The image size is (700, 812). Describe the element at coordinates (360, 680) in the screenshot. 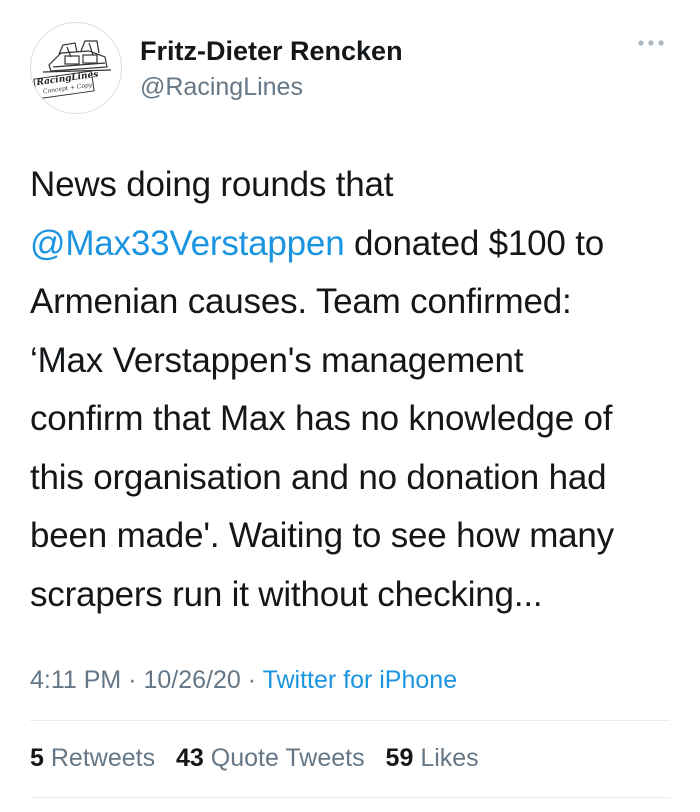

I see `tweet-source-link: Twitter for iPhone` at that location.